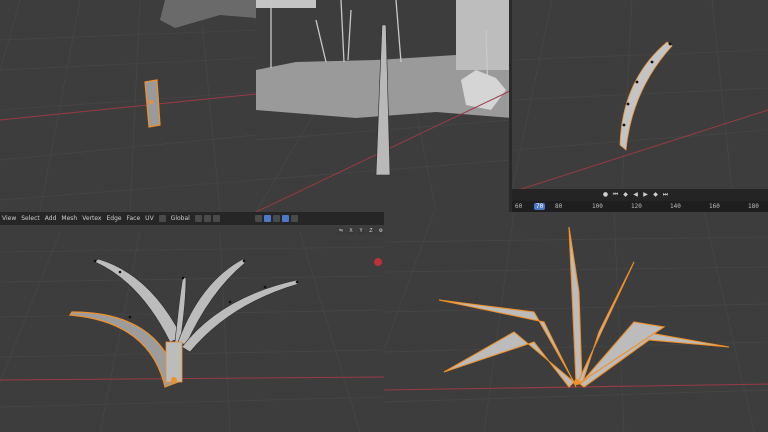 This screenshot has height=432, width=768. What do you see at coordinates (636, 206) in the screenshot?
I see `frame-tick: 120` at bounding box center [636, 206].